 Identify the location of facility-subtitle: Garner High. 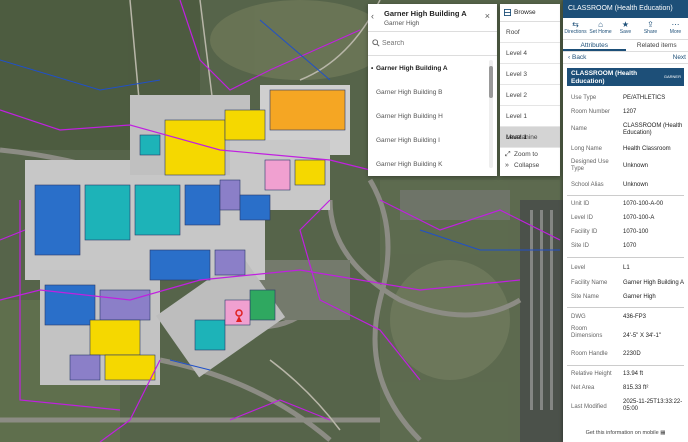
(402, 23).